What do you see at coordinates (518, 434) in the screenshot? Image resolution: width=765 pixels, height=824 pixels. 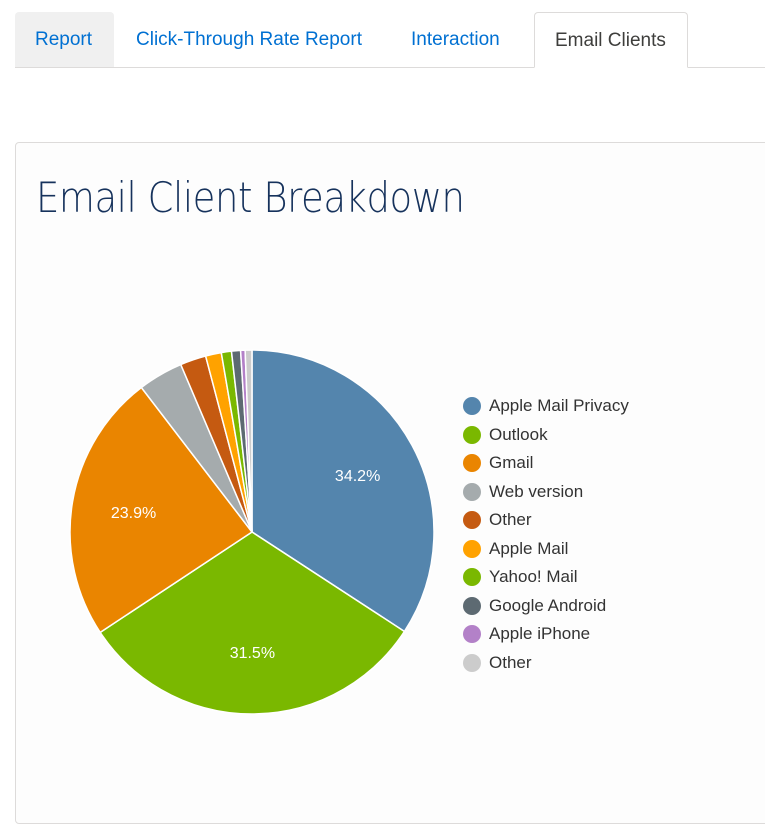 I see `legend-label: Outlook` at bounding box center [518, 434].